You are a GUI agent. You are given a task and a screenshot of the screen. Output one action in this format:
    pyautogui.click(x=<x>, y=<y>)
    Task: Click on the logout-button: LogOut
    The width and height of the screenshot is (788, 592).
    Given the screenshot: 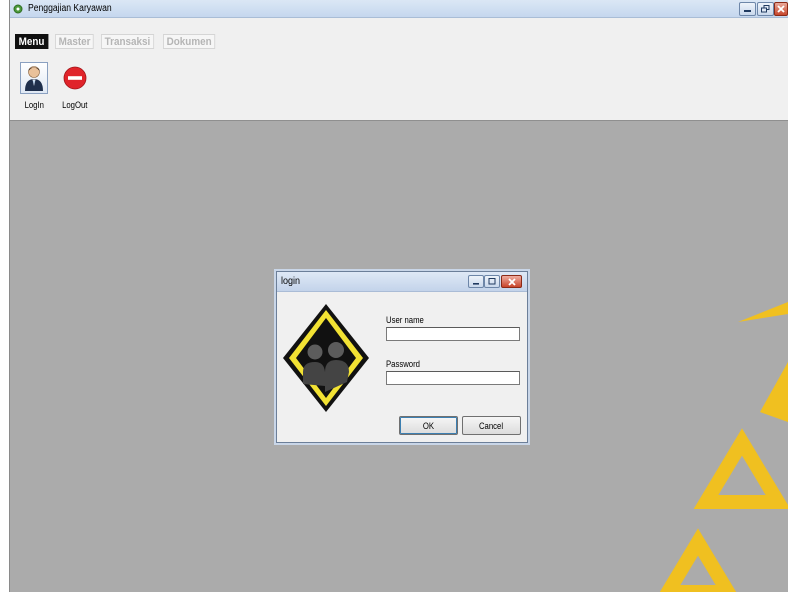 What is the action you would take?
    pyautogui.click(x=75, y=86)
    